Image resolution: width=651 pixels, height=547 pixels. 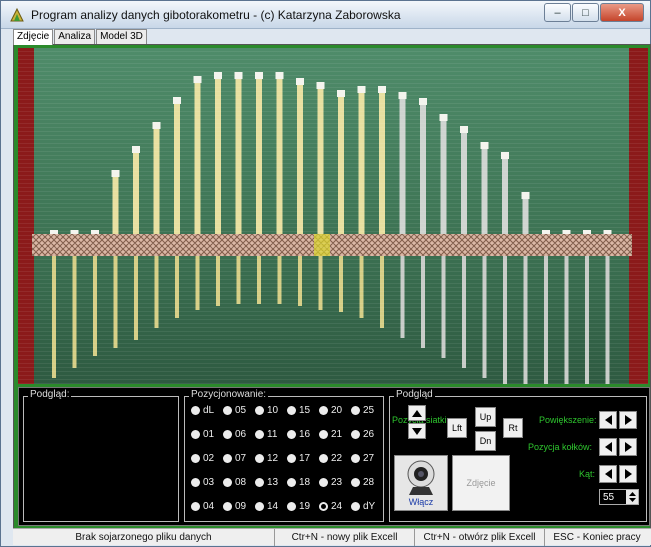 What do you see at coordinates (362, 410) in the screenshot?
I see `position-radio-25: 25` at bounding box center [362, 410].